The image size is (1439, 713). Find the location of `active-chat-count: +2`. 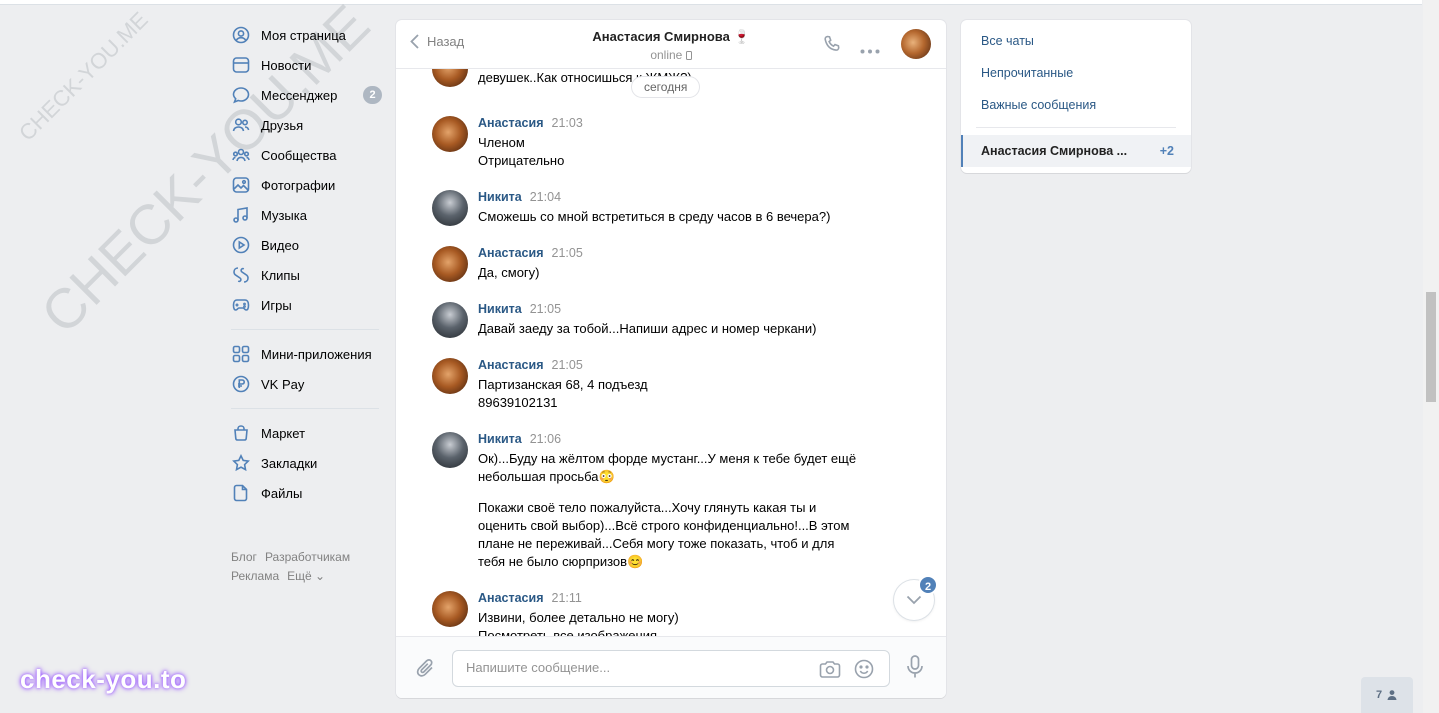

active-chat-count: +2 is located at coordinates (1166, 151).